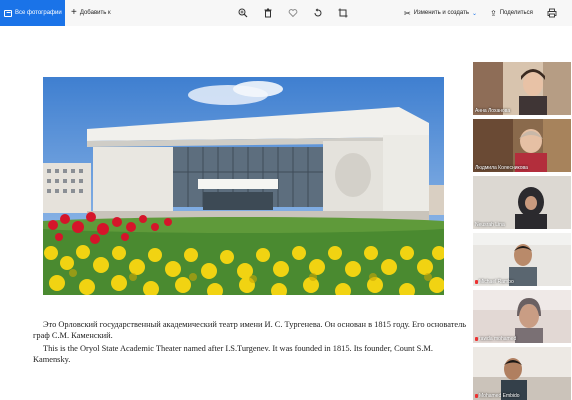 This screenshot has width=572, height=400. I want to click on crop-icon, so click(343, 13).